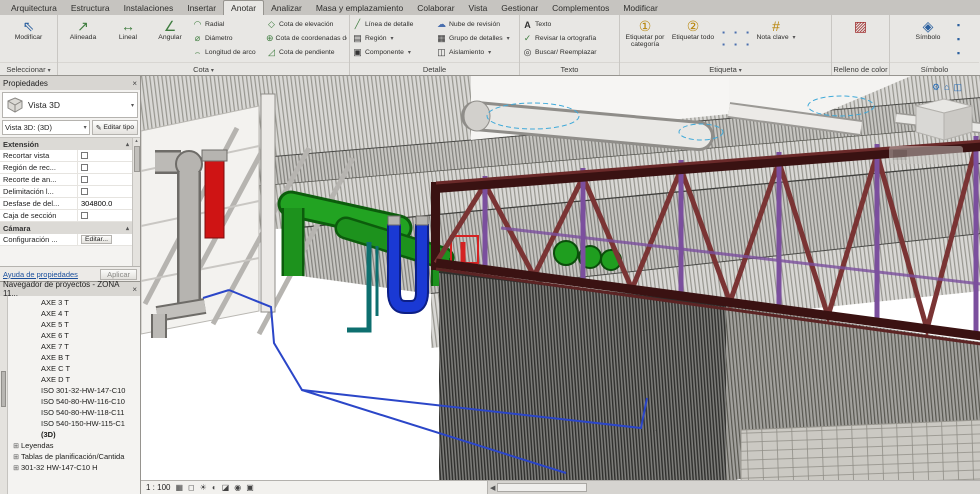  Describe the element at coordinates (393, 38) in the screenshot. I see `region-button: ▤ Región ▾` at that location.